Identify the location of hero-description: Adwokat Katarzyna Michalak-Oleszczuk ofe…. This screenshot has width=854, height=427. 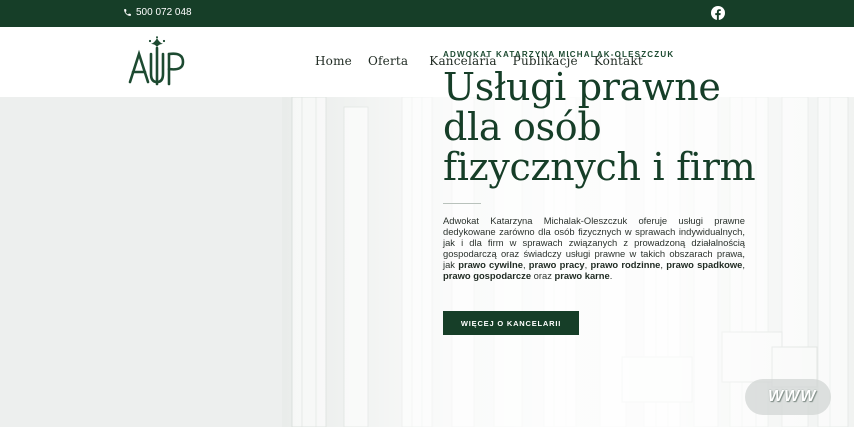
(594, 248).